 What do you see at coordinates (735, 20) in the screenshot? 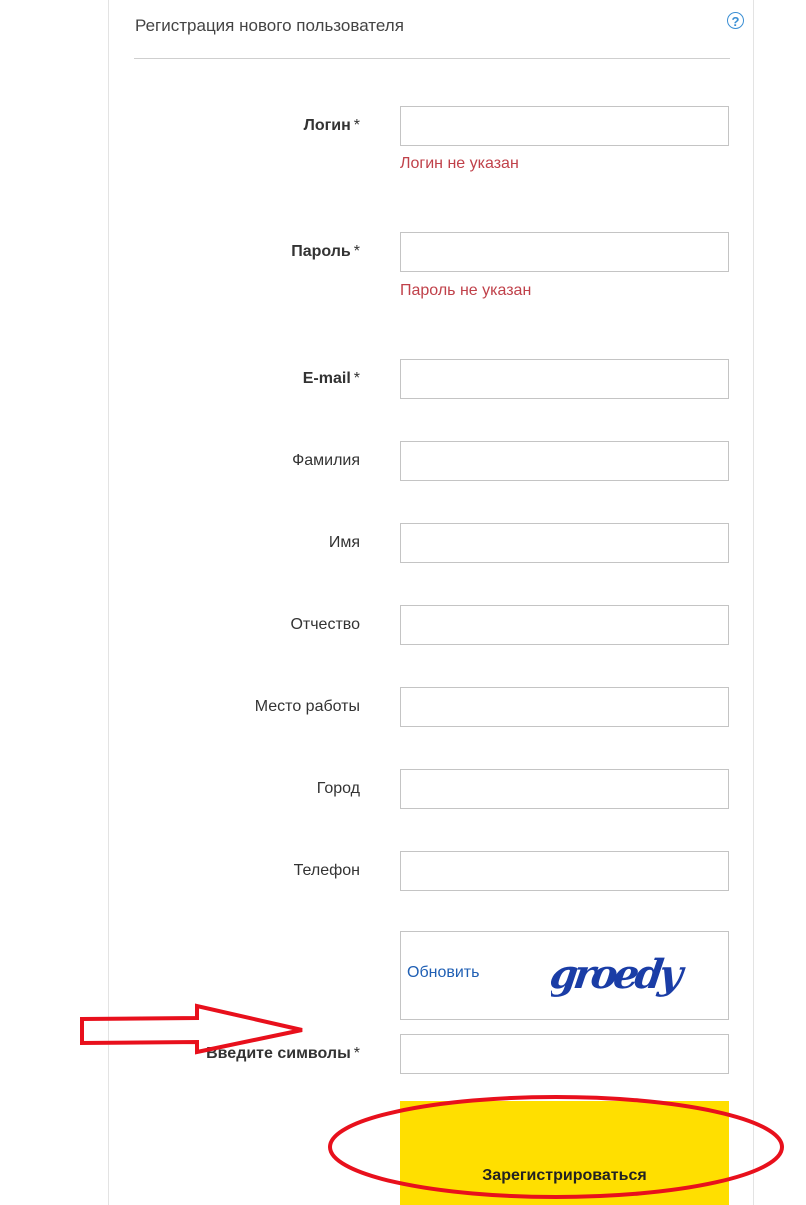
I see `help-circle-icon: ?` at bounding box center [735, 20].